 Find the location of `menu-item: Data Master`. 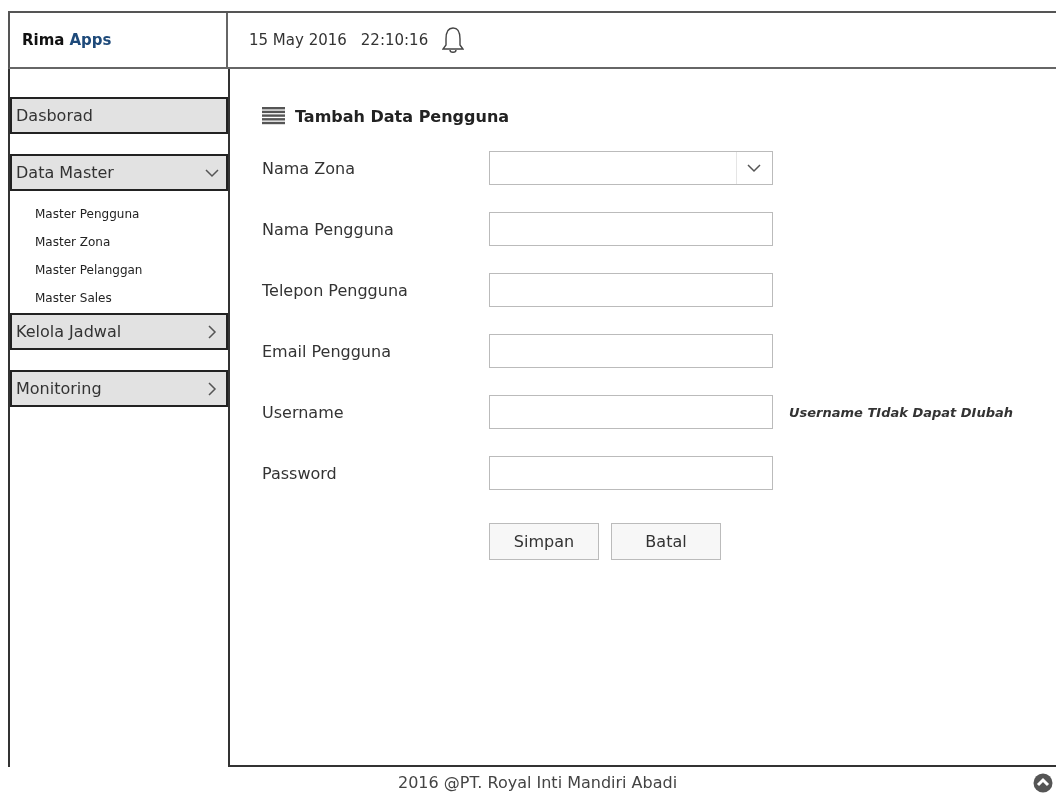

menu-item: Data Master is located at coordinates (119, 172).